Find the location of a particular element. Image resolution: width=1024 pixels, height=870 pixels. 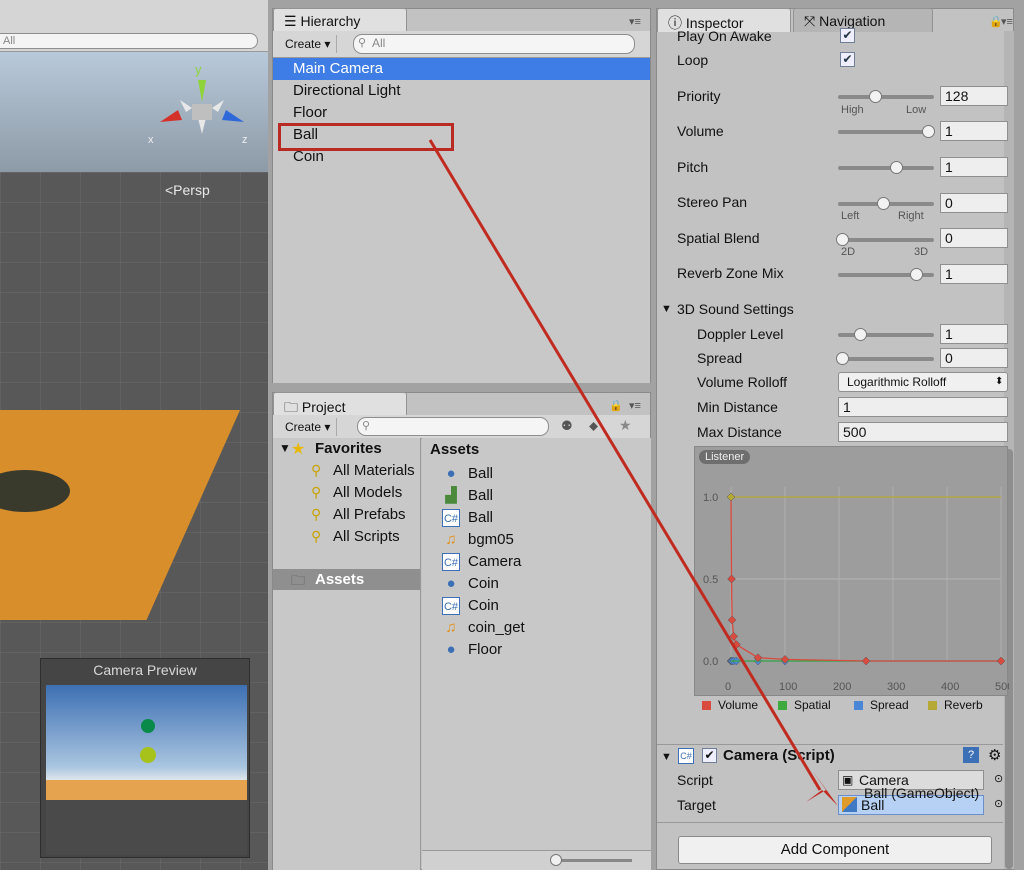

persp-label: <Persp is located at coordinates (187, 190).